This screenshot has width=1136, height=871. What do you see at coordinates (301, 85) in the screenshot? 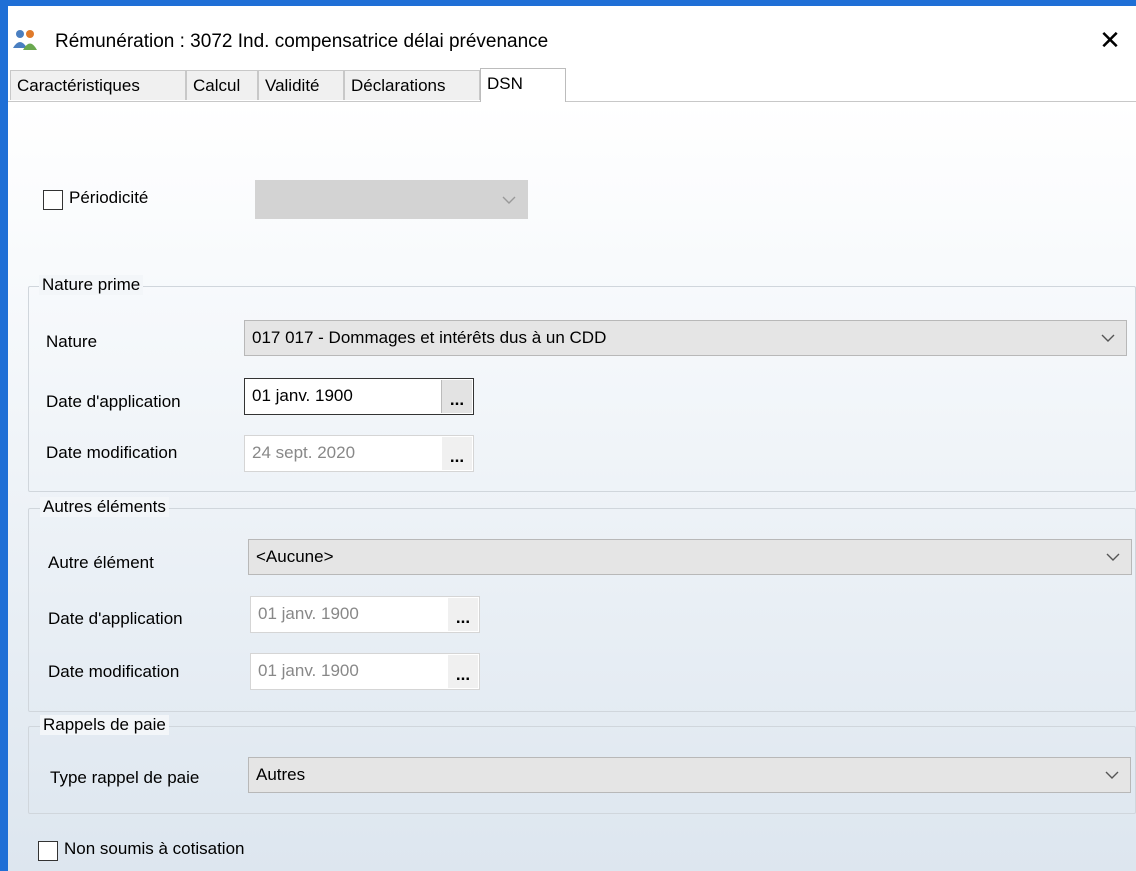
I see `tab-validite: Validité` at bounding box center [301, 85].